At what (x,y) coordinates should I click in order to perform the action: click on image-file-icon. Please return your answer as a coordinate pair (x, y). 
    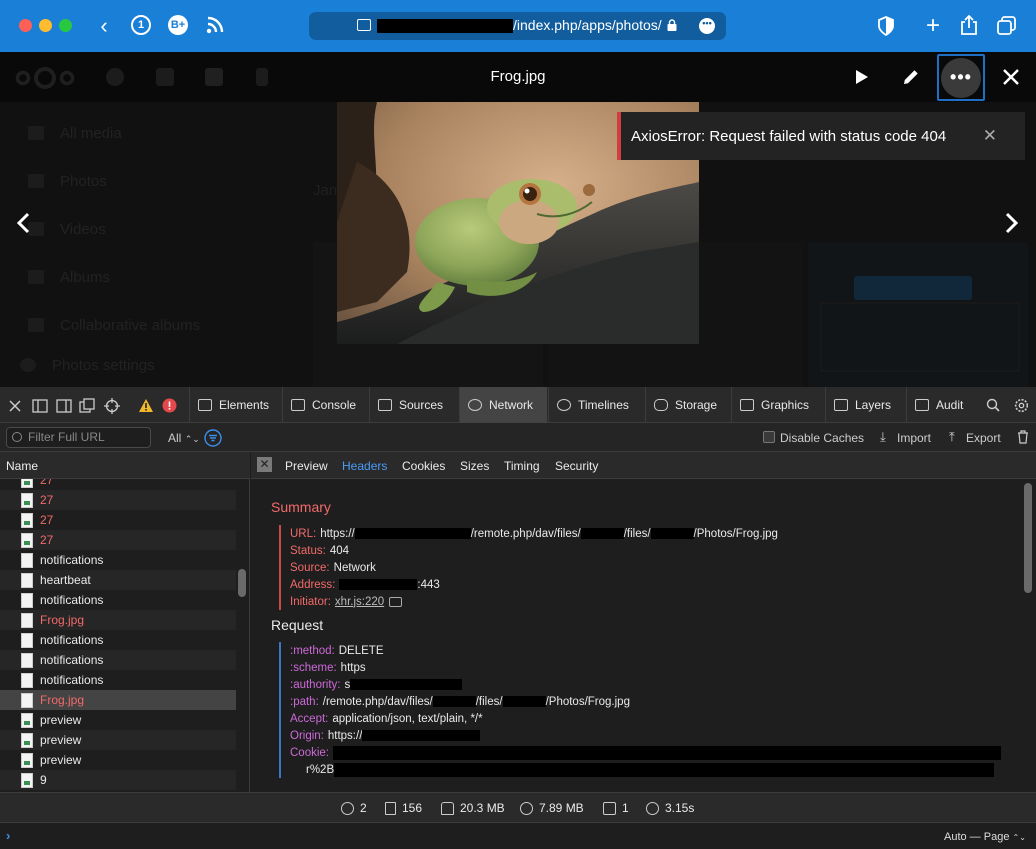
    Looking at the image, I should click on (27, 500).